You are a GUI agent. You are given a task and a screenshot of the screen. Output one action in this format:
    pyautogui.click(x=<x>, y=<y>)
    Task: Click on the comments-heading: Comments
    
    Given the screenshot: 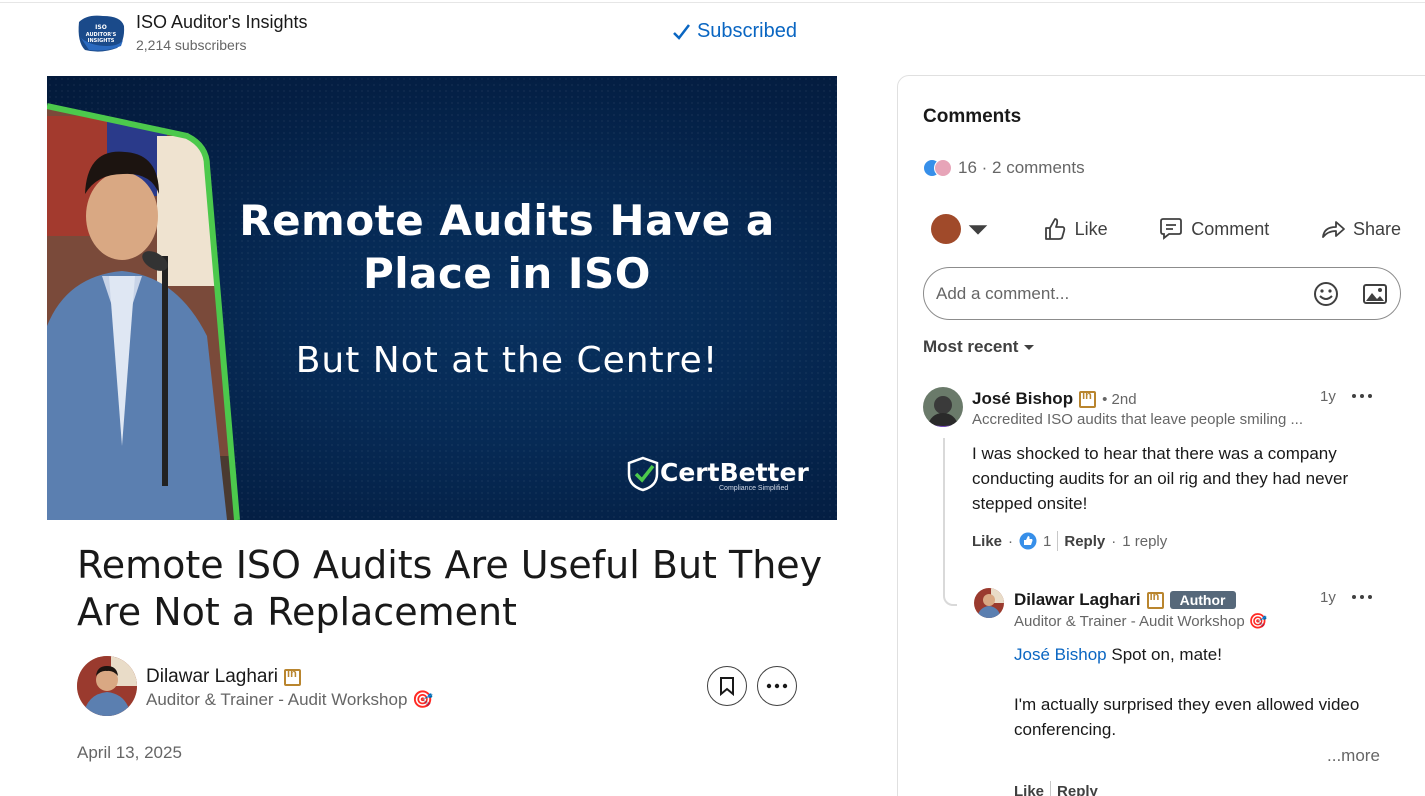 What is the action you would take?
    pyautogui.click(x=972, y=116)
    